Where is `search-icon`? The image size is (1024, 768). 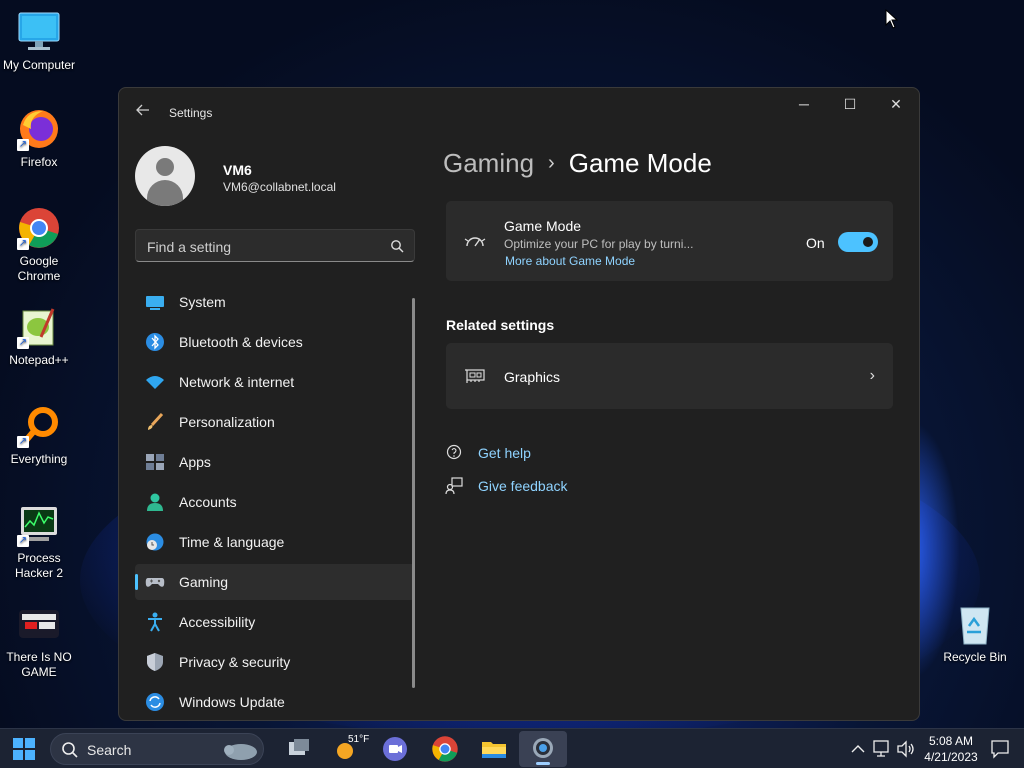 search-icon is located at coordinates (70, 752).